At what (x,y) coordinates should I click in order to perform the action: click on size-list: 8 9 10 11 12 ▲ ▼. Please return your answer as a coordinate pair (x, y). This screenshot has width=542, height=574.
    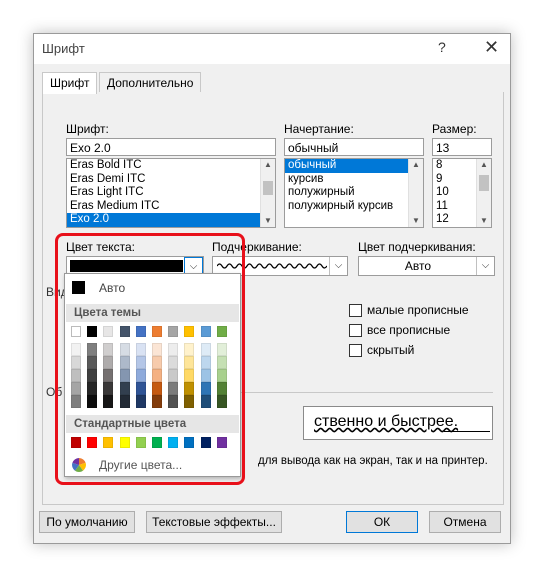
    Looking at the image, I should click on (462, 193).